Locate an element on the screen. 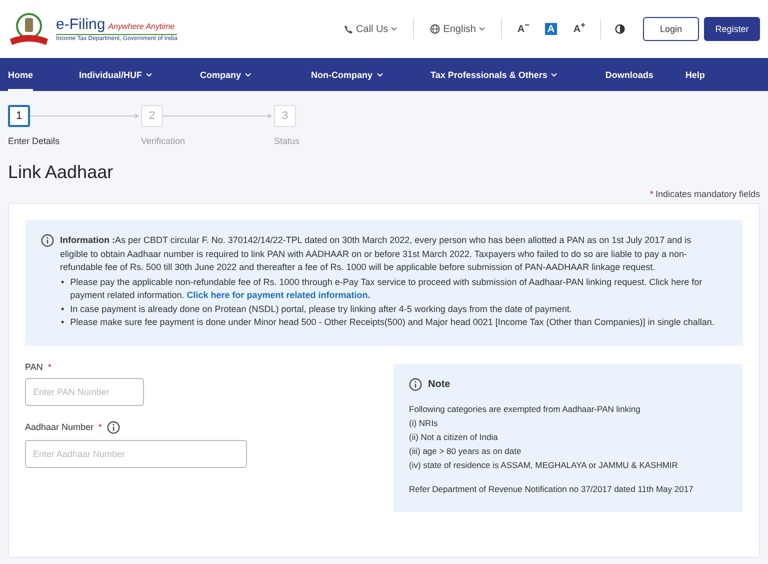  nav-item: Downloads is located at coordinates (629, 74).